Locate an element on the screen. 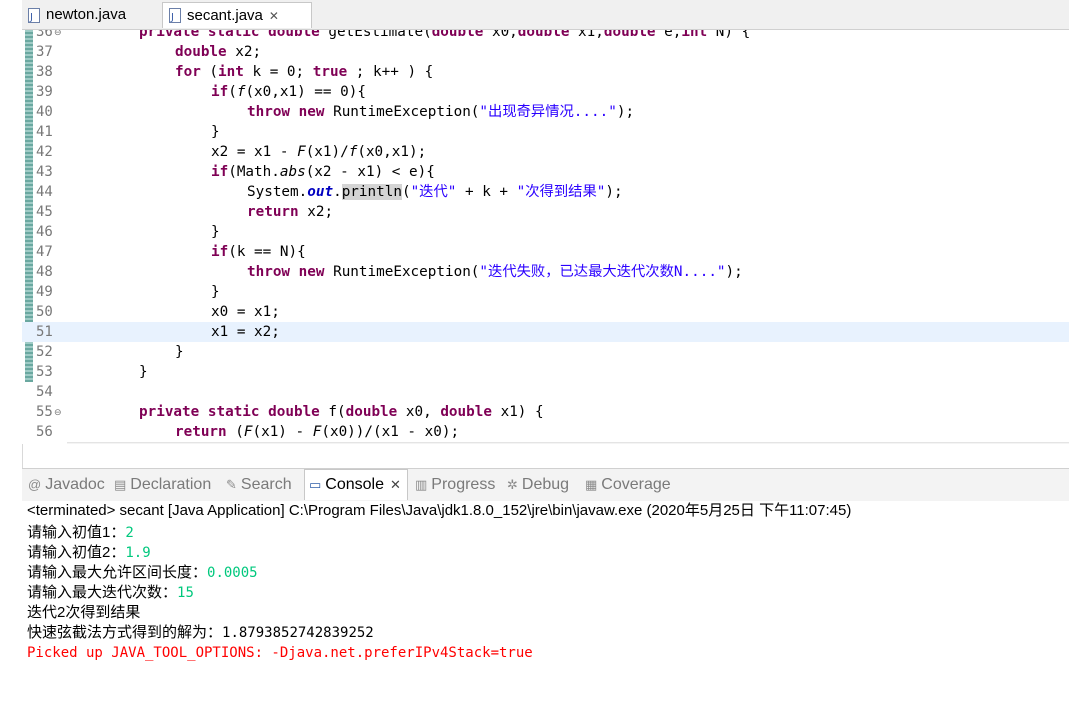 The height and width of the screenshot is (715, 1069). code-line: 49 } is located at coordinates (128, 292).